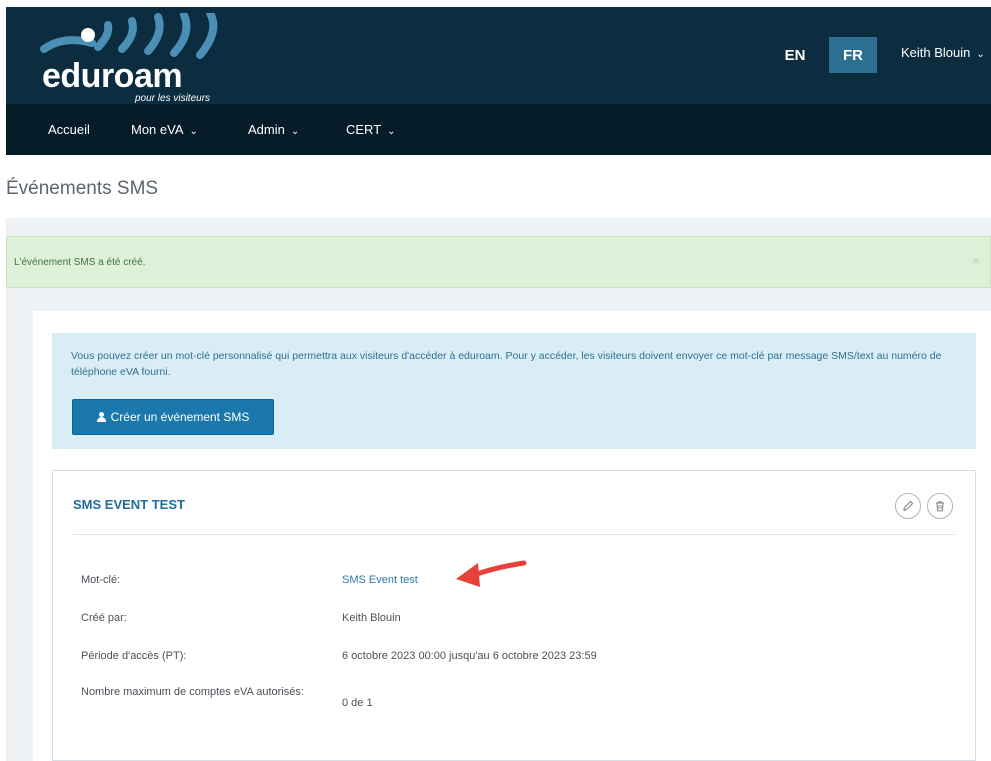 The width and height of the screenshot is (991, 761). I want to click on alert-message: L'événement SMS a été créé., so click(80, 262).